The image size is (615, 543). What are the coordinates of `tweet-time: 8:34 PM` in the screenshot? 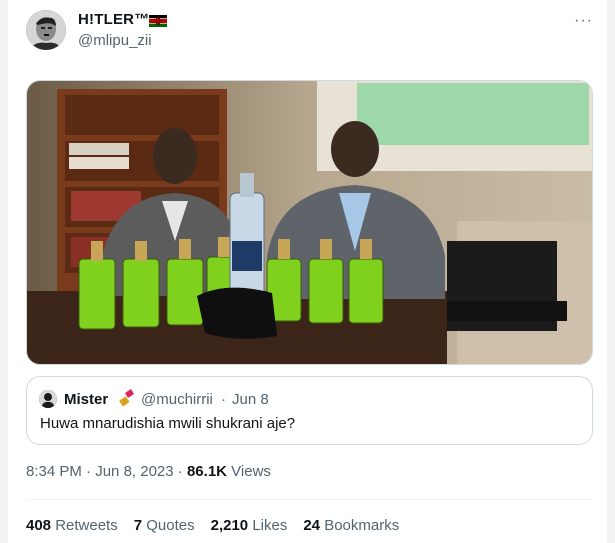 It's located at (54, 471).